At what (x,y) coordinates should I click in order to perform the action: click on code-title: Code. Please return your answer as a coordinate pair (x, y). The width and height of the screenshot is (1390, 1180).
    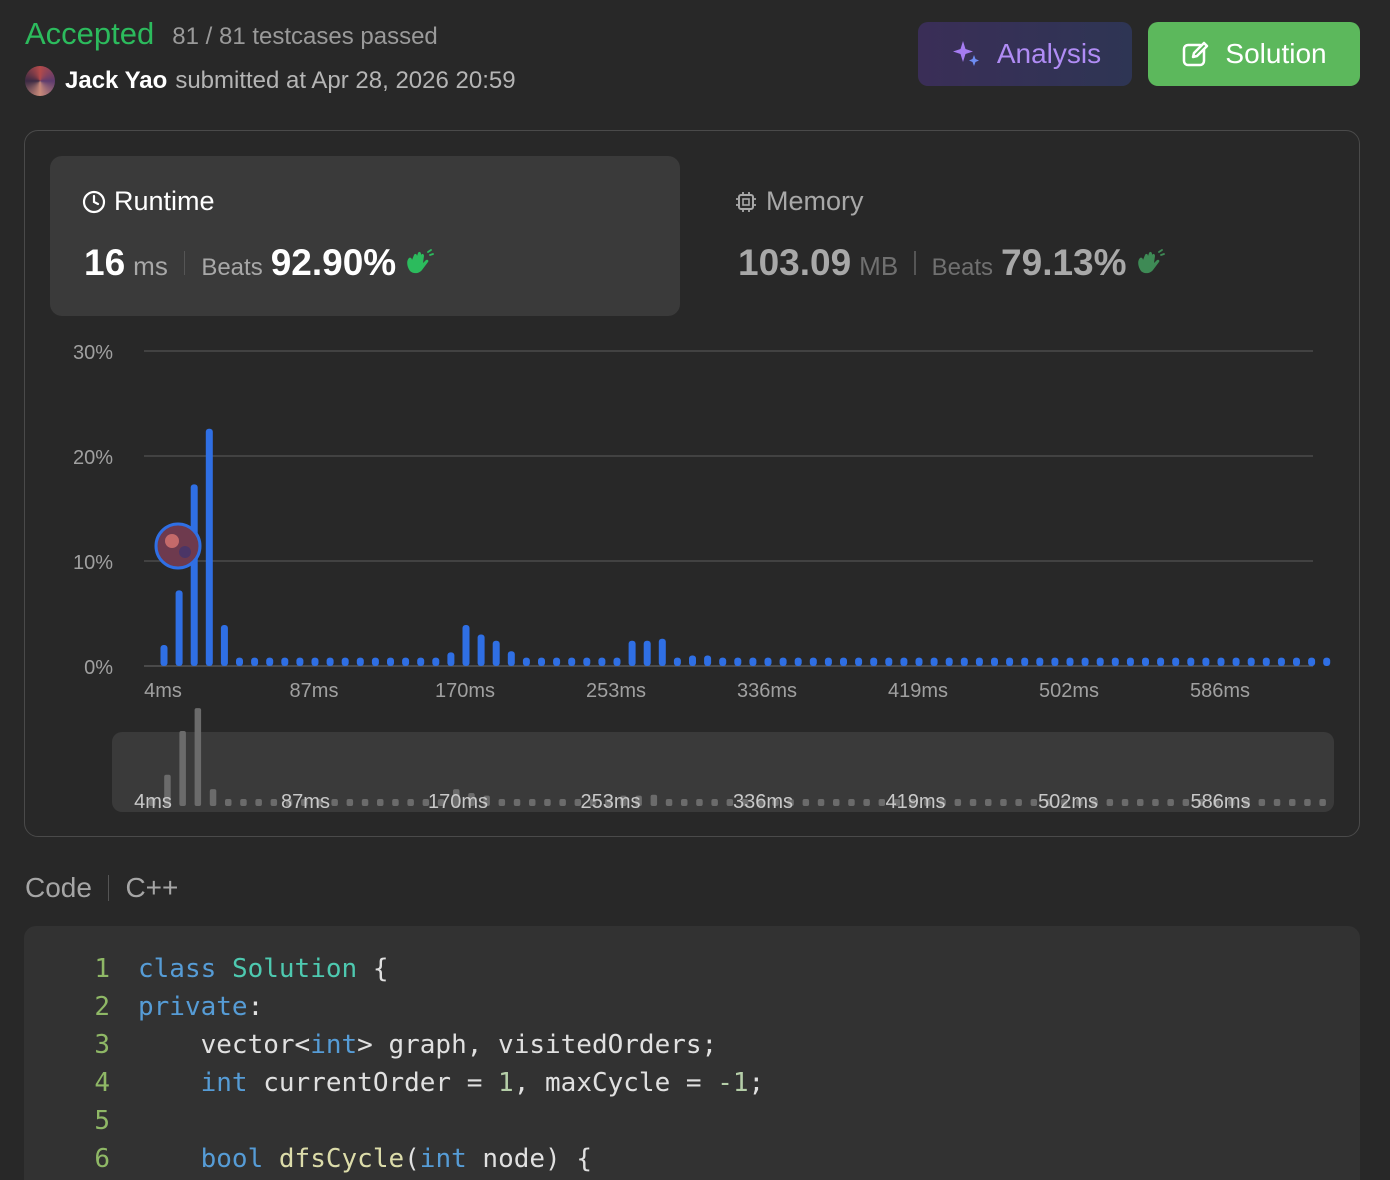
    Looking at the image, I should click on (58, 887).